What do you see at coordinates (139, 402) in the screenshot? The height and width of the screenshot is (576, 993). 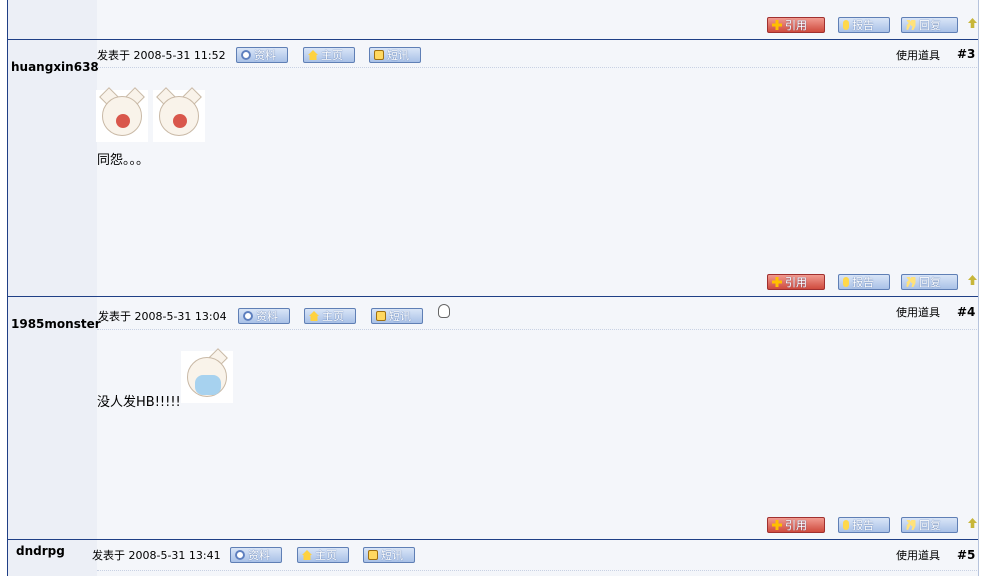 I see `post-body: 没人发HB!!!!!` at bounding box center [139, 402].